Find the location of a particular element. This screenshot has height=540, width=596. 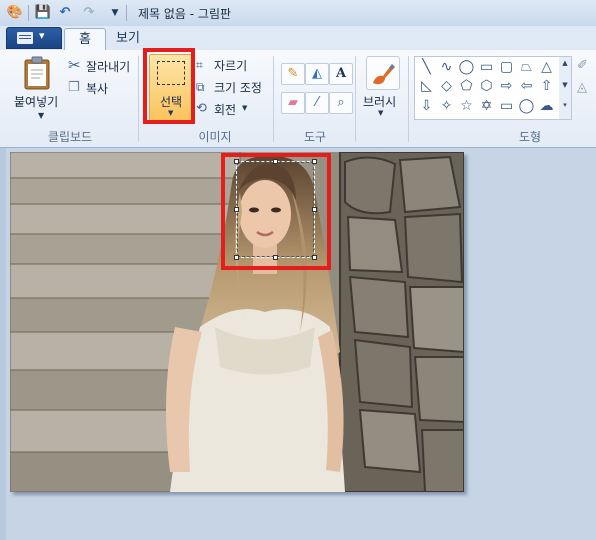

highlight-box is located at coordinates (169, 86).